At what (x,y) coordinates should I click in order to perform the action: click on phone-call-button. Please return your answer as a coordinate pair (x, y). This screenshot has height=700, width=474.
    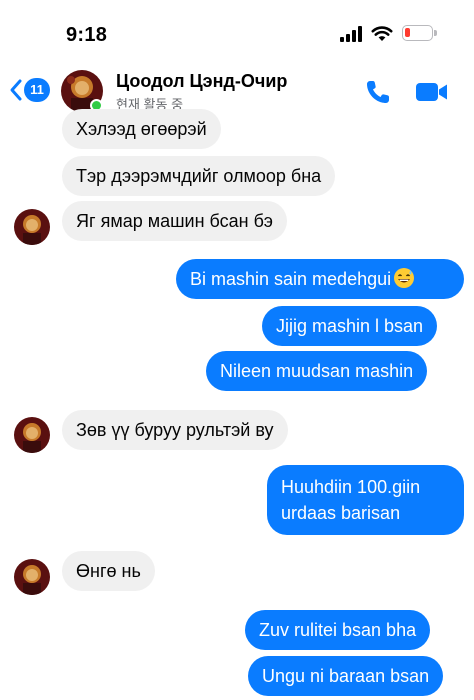
    Looking at the image, I should click on (378, 92).